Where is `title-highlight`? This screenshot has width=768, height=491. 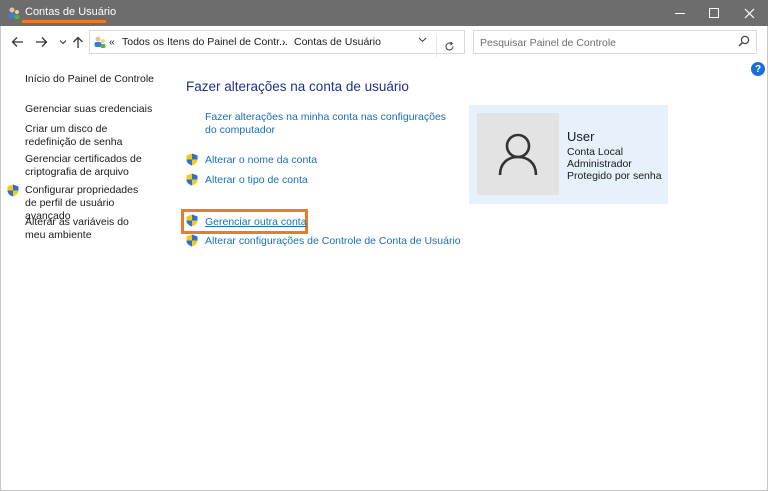
title-highlight is located at coordinates (64, 21).